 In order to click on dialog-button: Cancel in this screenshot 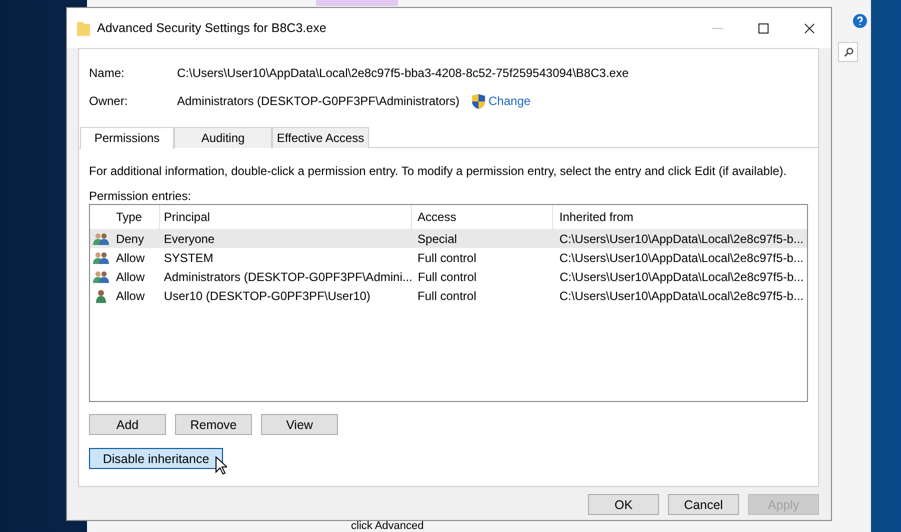, I will do `click(703, 504)`.